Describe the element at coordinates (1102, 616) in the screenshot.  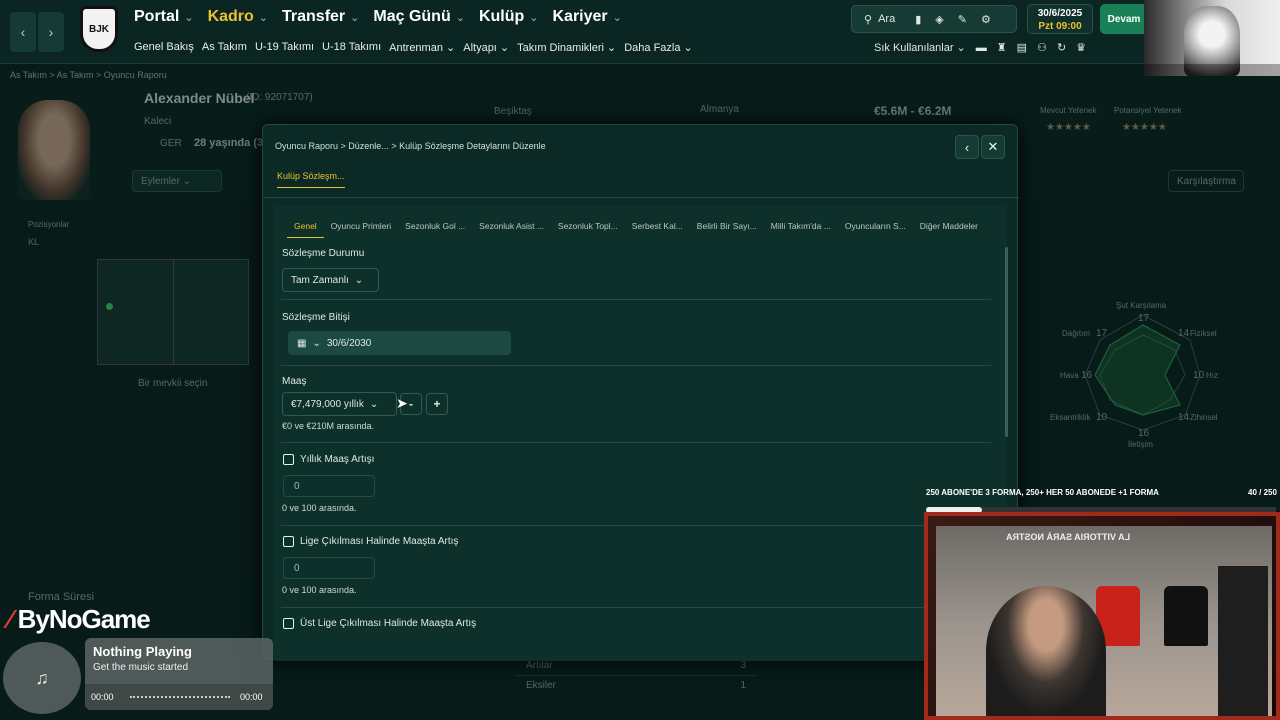
I see `webcam-feed: LA VITTORIA SARÀ NOSTRA` at that location.